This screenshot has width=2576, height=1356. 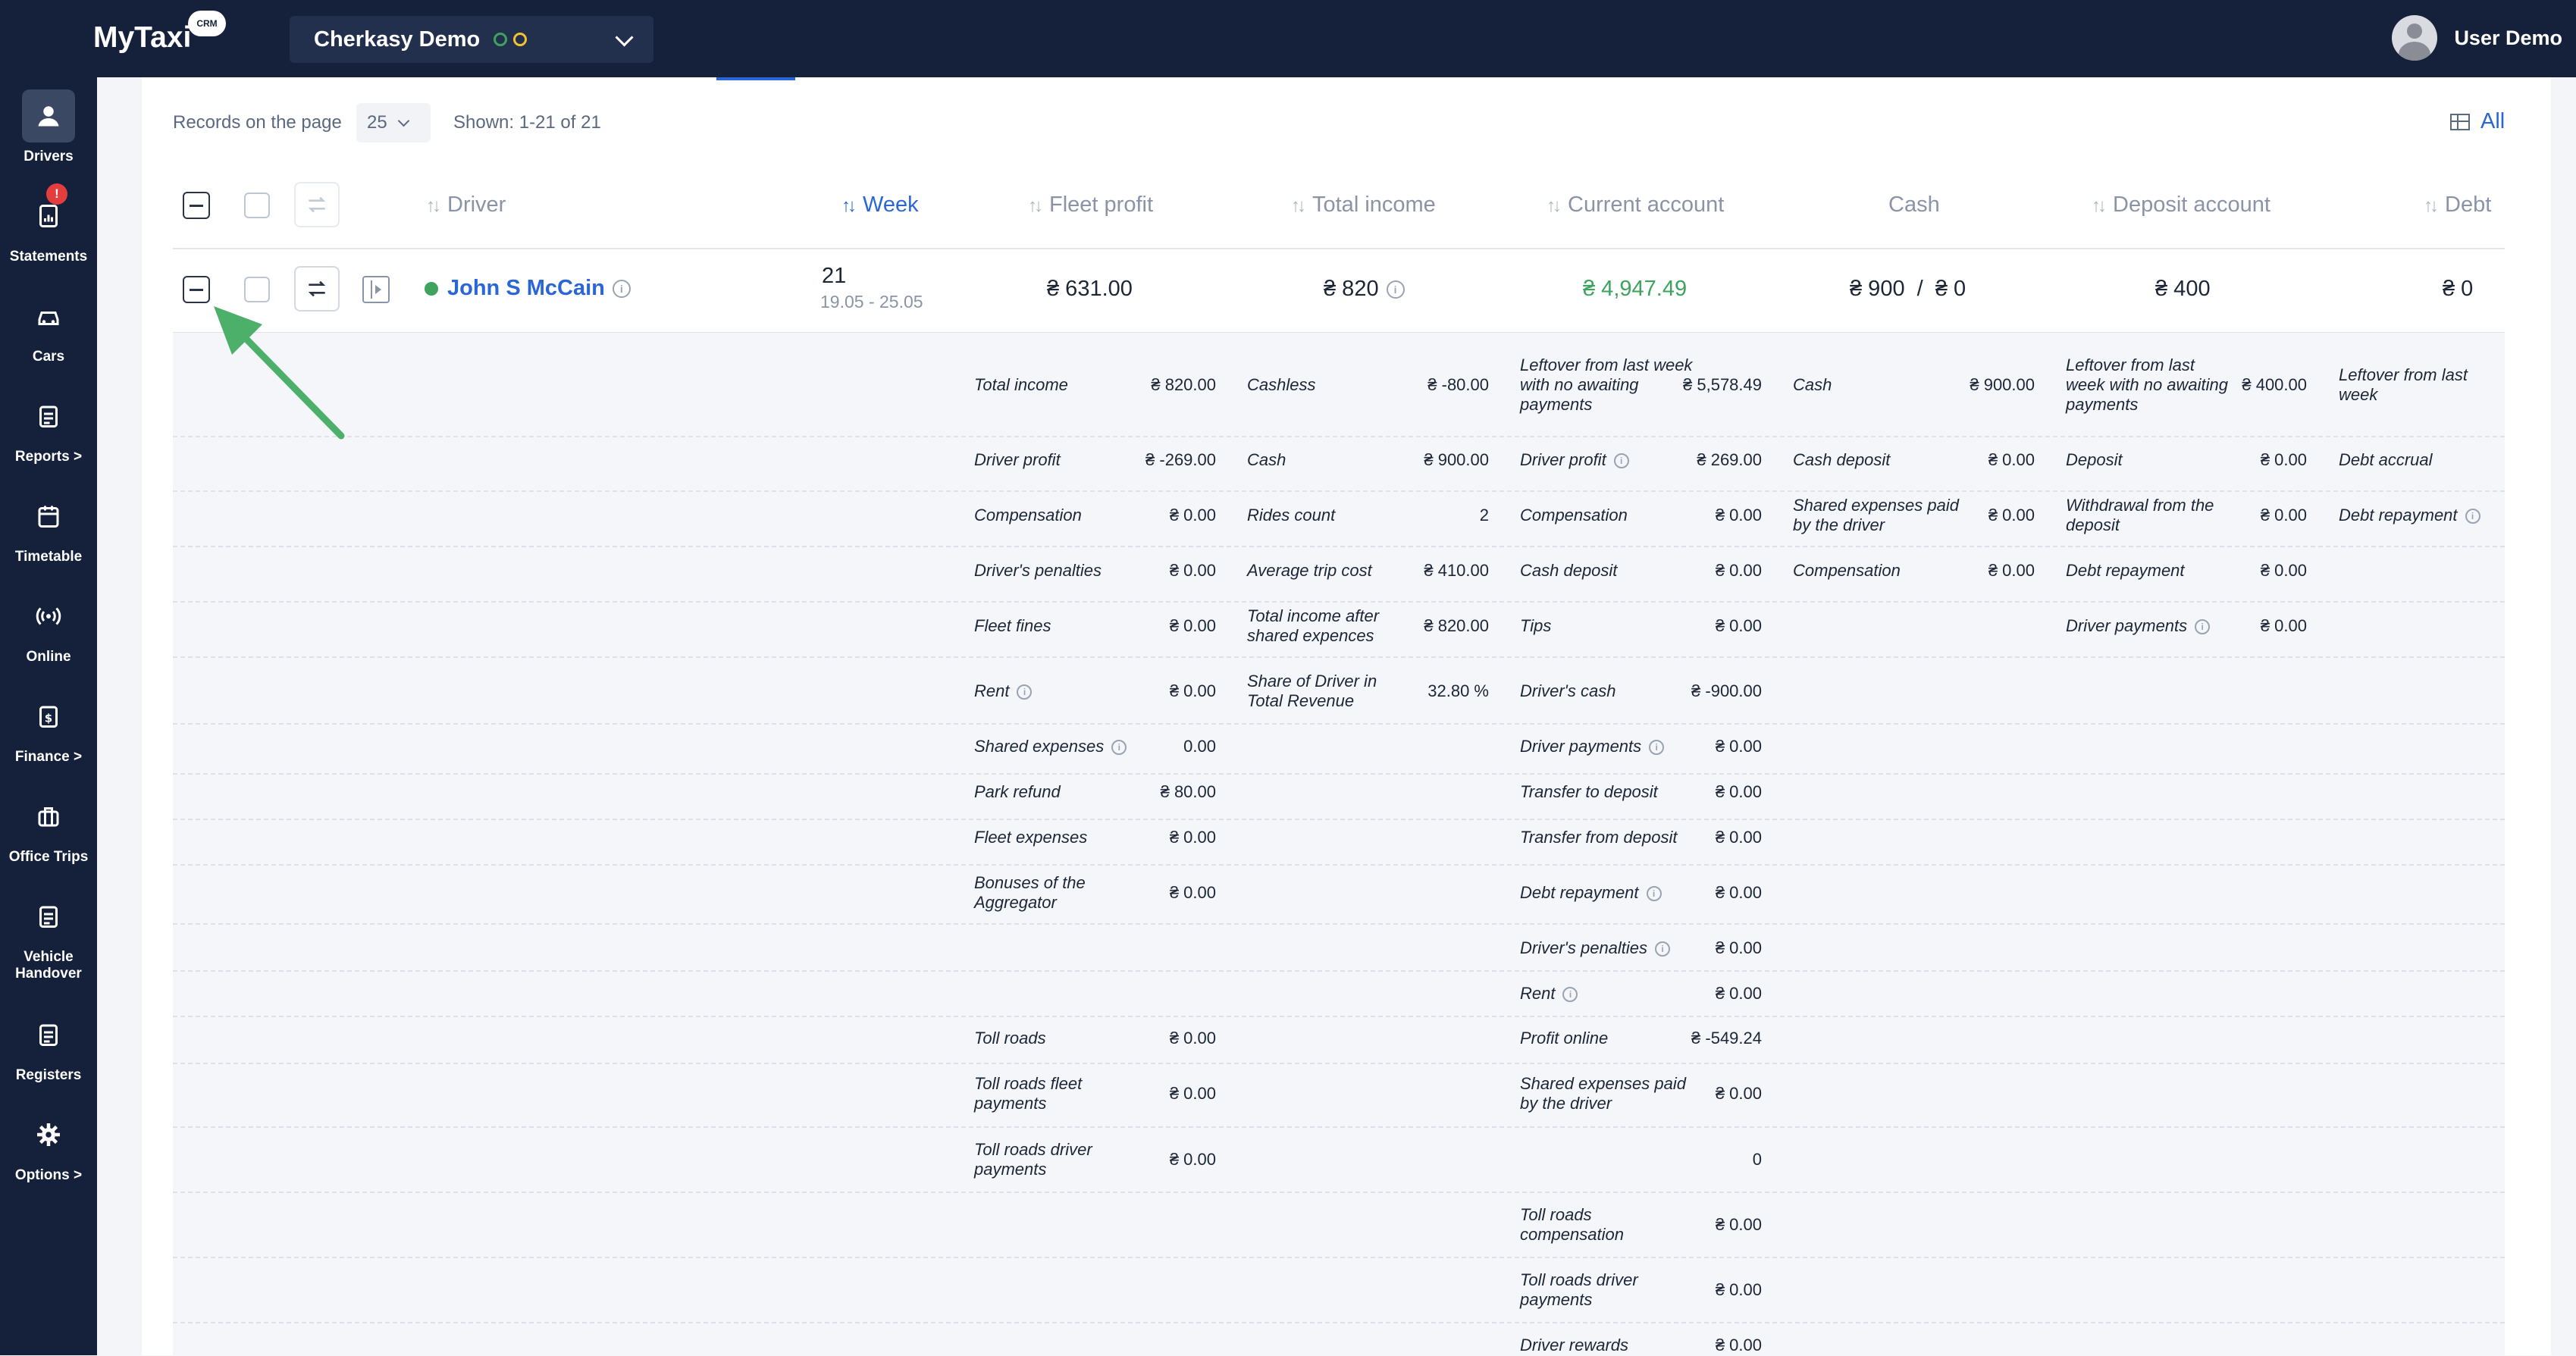 I want to click on detail-label: Toll roads driver payments, so click(x=1033, y=1159).